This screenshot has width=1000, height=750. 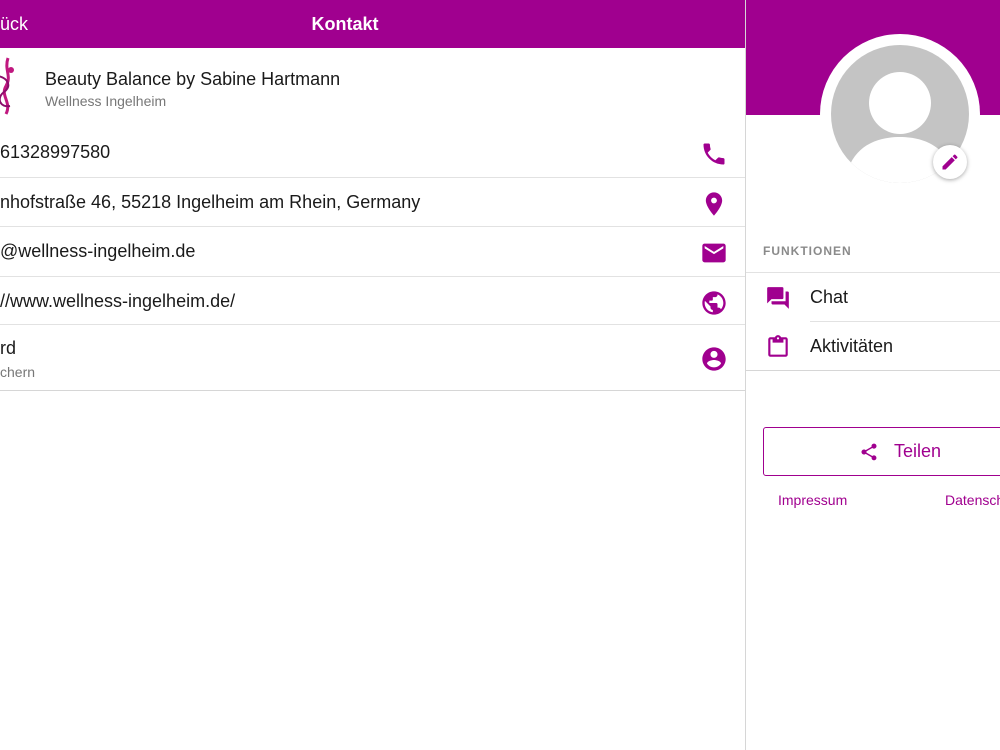 I want to click on website-url: //www.wellness-ingelheim.de/, so click(x=118, y=301).